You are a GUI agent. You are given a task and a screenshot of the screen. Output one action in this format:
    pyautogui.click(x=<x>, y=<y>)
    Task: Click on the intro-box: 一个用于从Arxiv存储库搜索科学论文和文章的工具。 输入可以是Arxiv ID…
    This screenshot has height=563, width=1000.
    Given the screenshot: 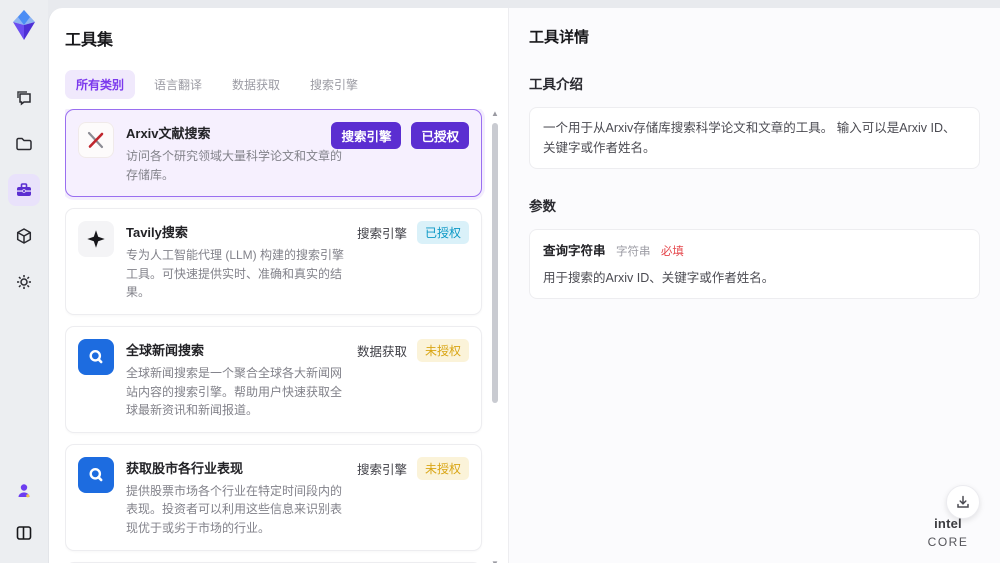 What is the action you would take?
    pyautogui.click(x=754, y=138)
    